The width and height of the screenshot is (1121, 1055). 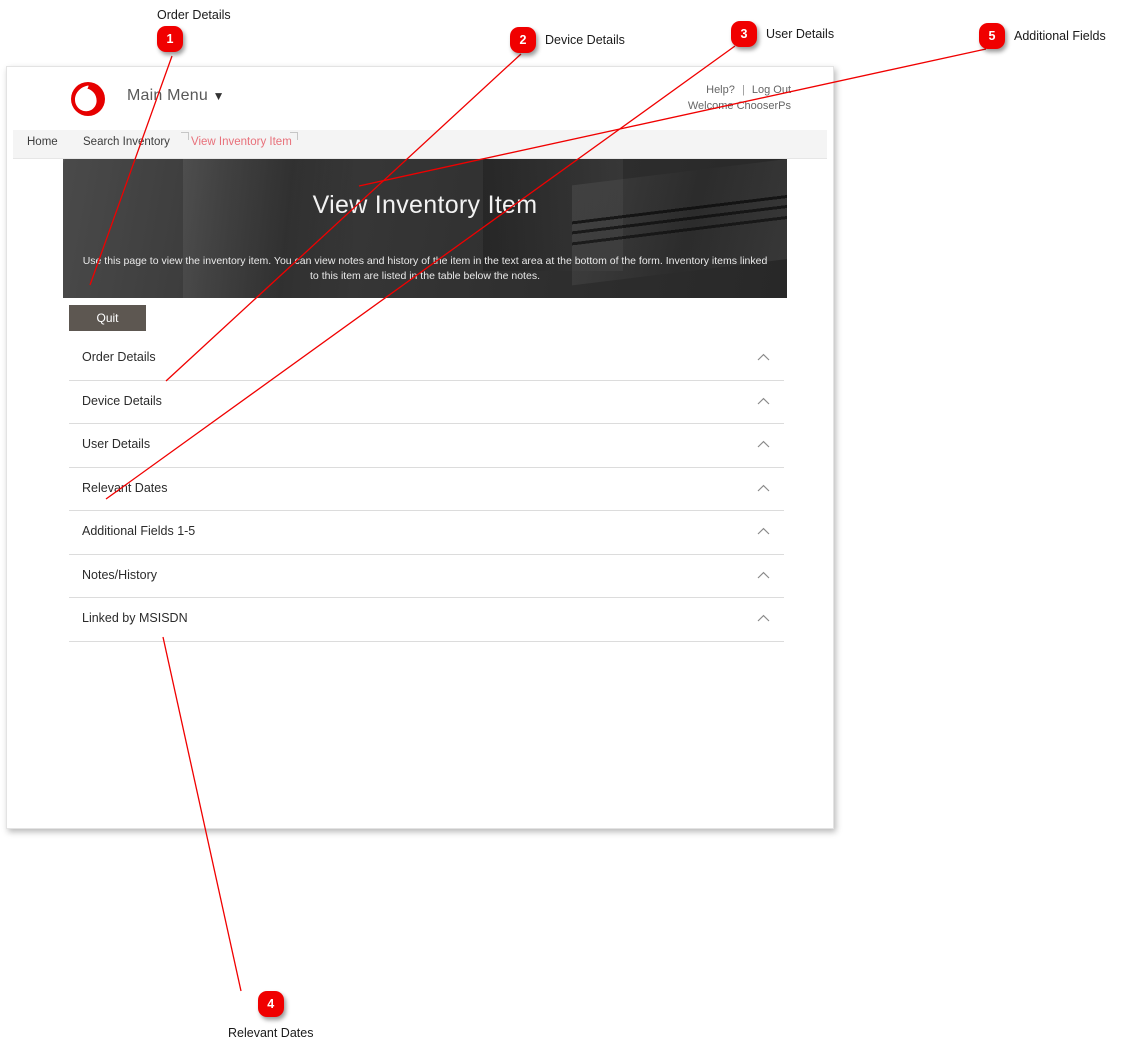 What do you see at coordinates (426, 402) in the screenshot?
I see `accordion-row-device-details: Device Details` at bounding box center [426, 402].